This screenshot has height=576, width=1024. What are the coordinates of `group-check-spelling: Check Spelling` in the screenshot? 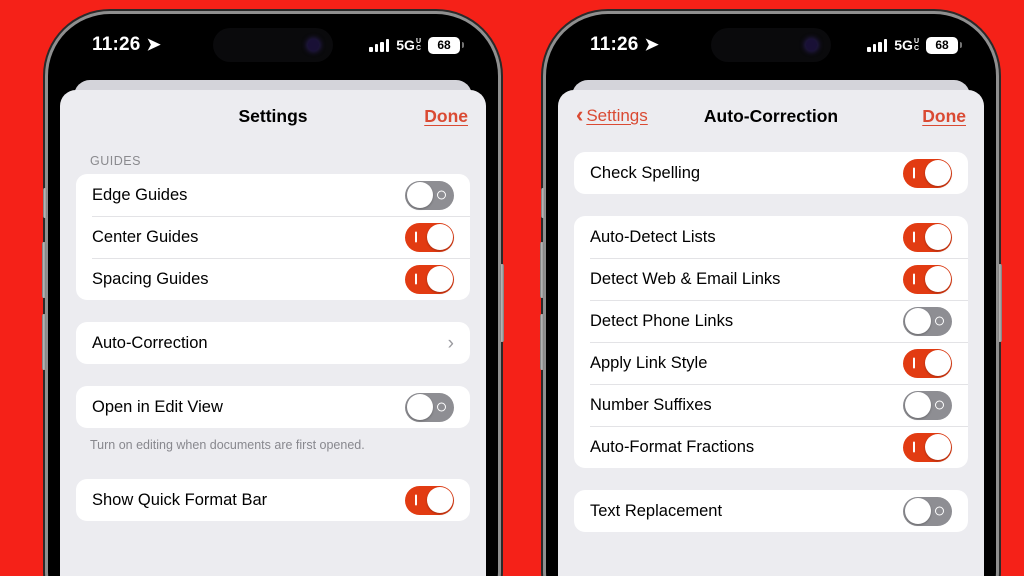 It's located at (771, 173).